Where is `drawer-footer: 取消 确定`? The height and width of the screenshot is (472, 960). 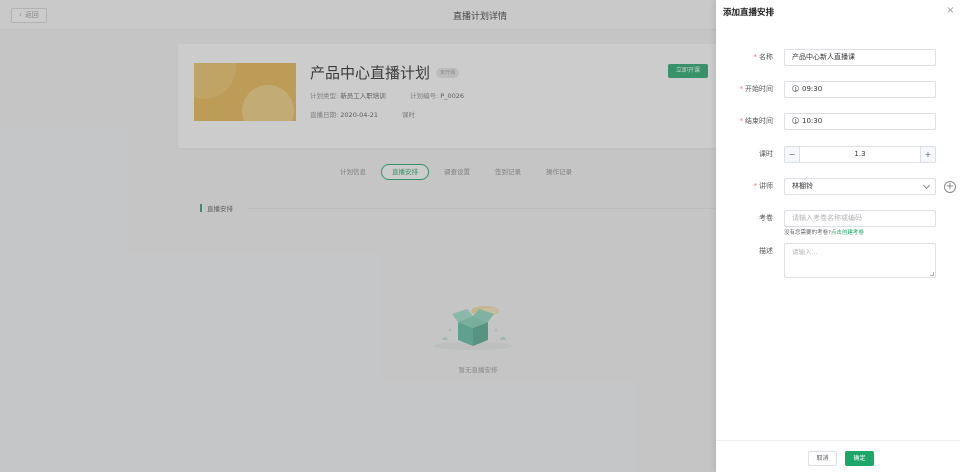 drawer-footer: 取消 确定 is located at coordinates (838, 456).